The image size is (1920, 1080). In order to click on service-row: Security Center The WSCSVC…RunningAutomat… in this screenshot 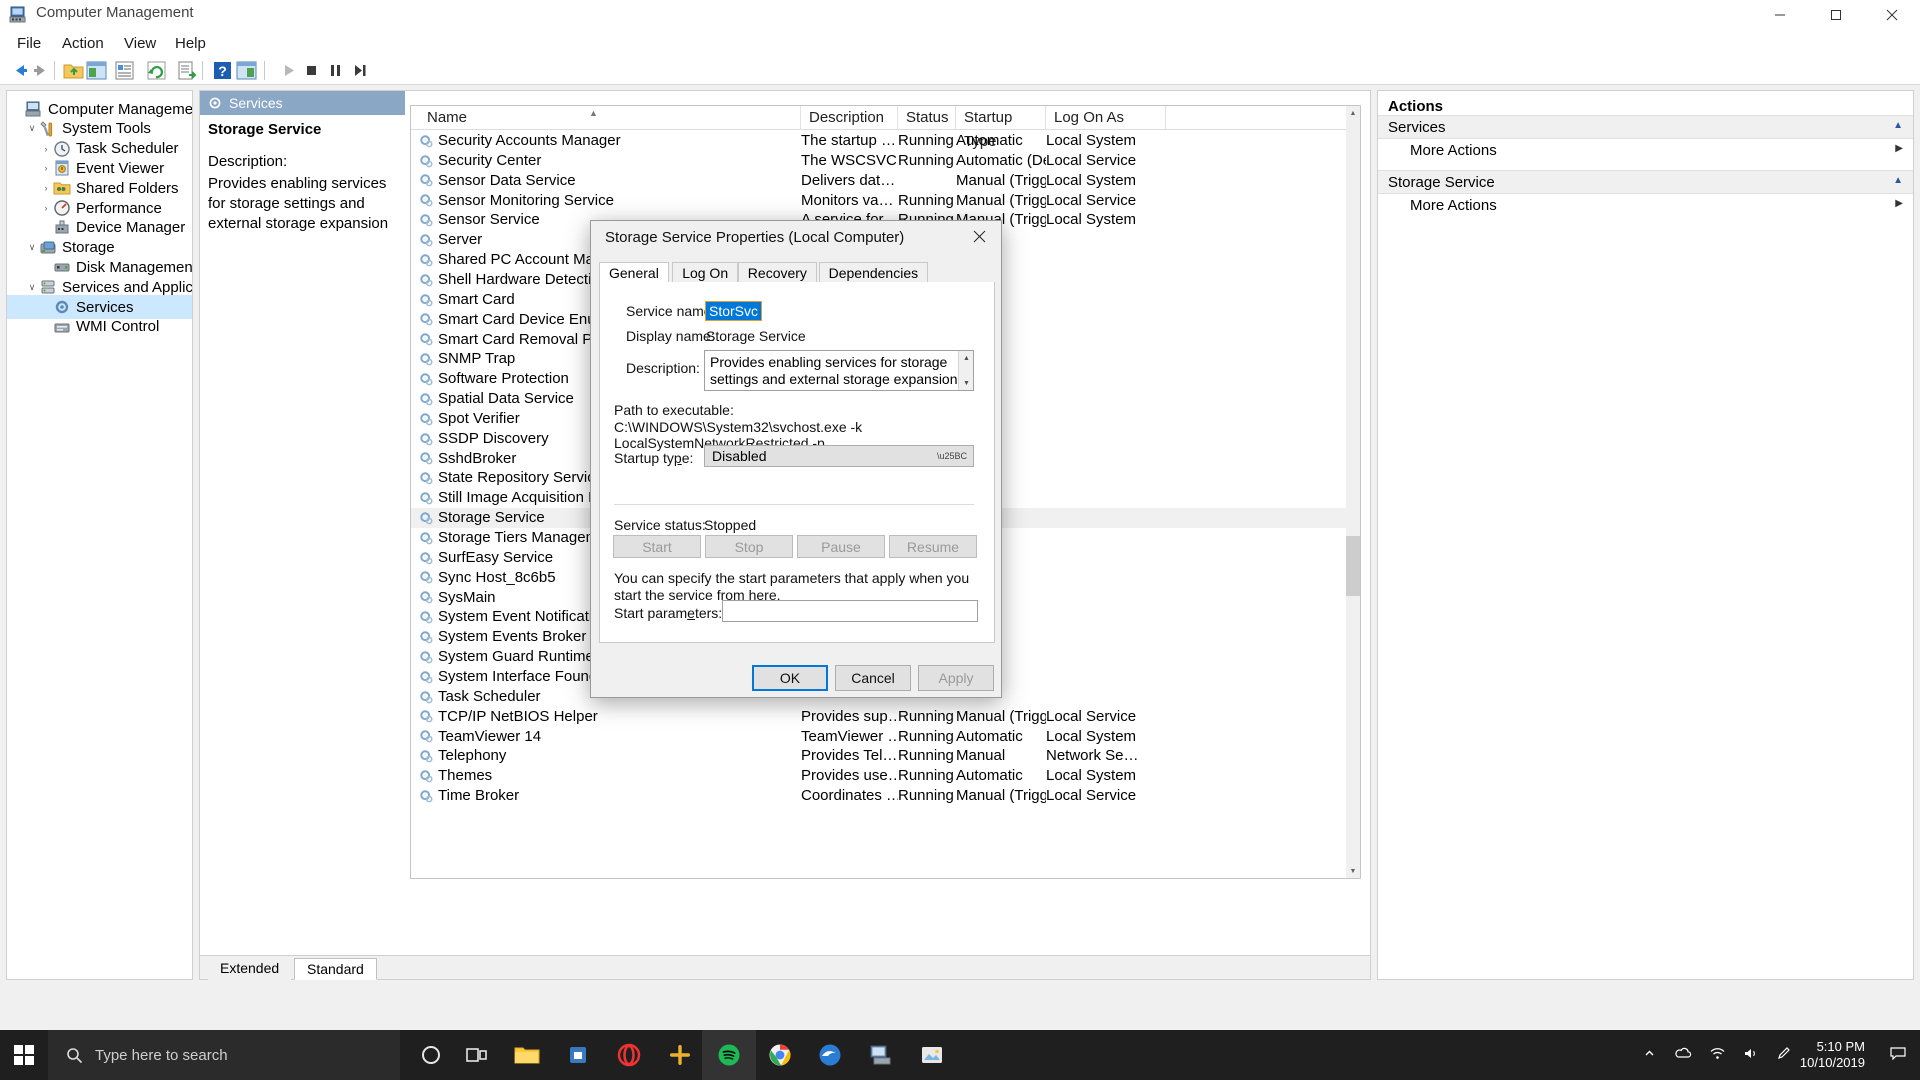, I will do `click(885, 161)`.